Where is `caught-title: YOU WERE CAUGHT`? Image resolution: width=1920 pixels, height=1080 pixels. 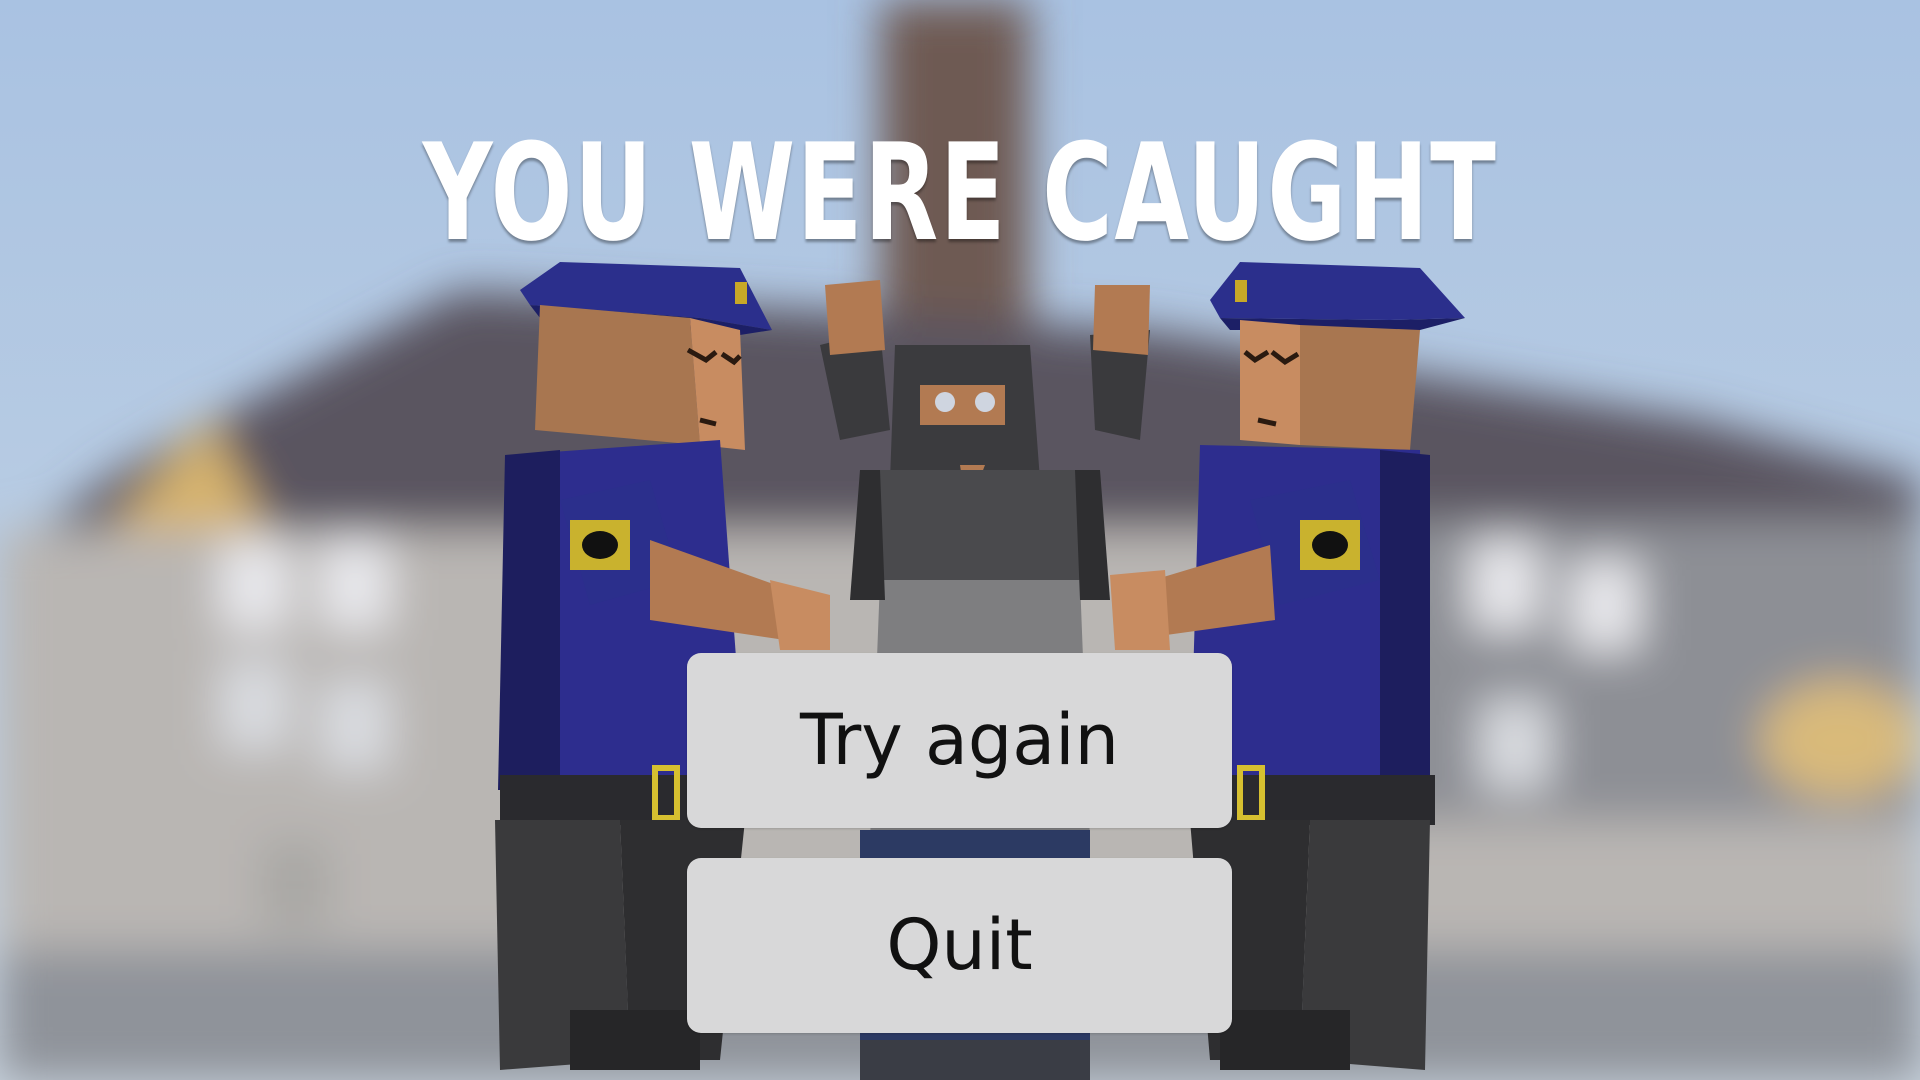
caught-title: YOU WERE CAUGHT is located at coordinates (960, 193).